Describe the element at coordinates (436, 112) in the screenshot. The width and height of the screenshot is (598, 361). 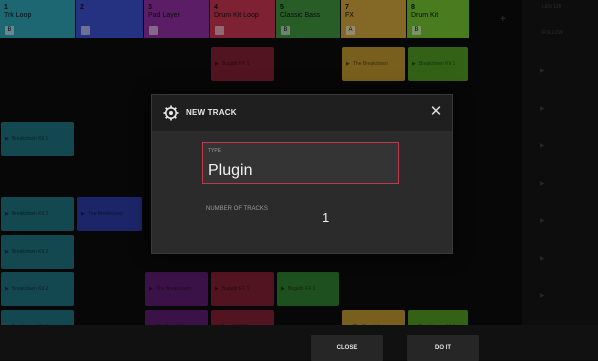
I see `close-icon: ✕` at that location.